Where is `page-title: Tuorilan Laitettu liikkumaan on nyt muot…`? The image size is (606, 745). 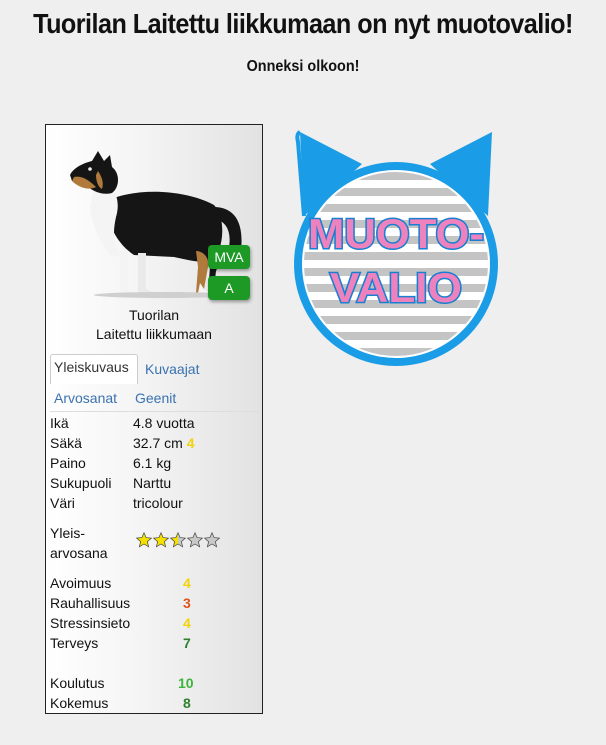
page-title: Tuorilan Laitettu liikkumaan on nyt muot… is located at coordinates (303, 23).